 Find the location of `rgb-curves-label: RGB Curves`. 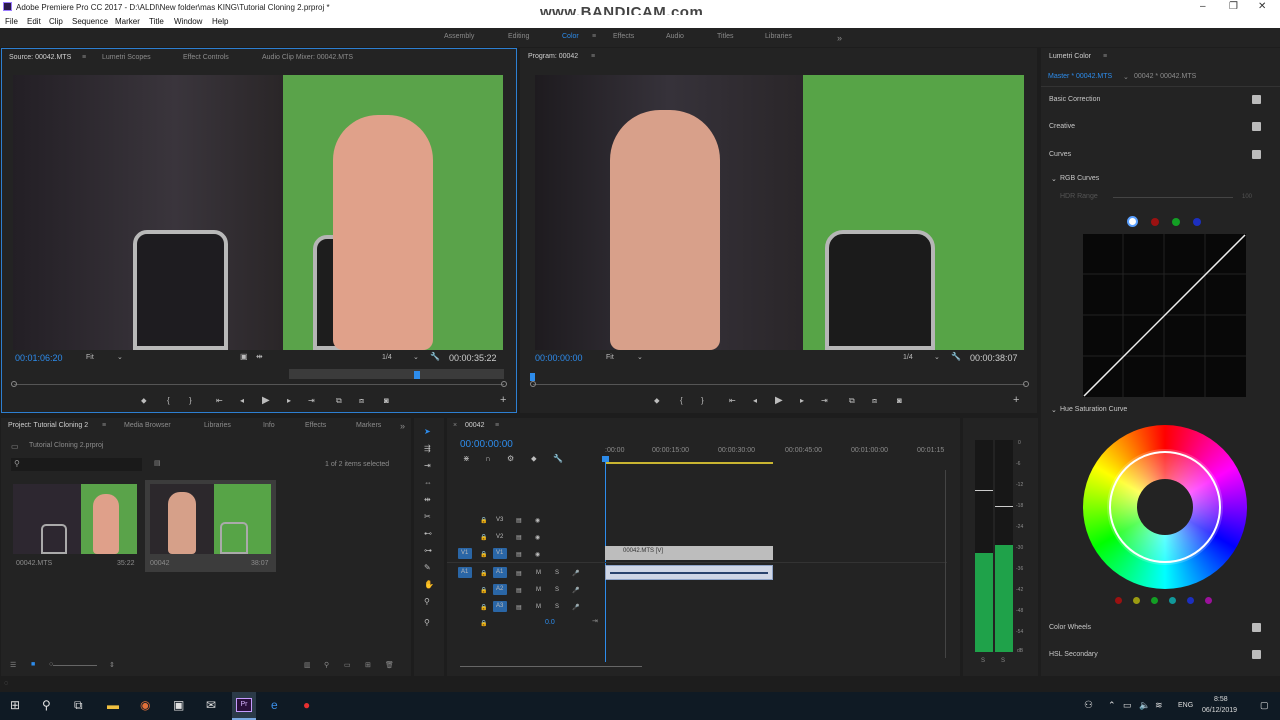

rgb-curves-label: RGB Curves is located at coordinates (1079, 178).